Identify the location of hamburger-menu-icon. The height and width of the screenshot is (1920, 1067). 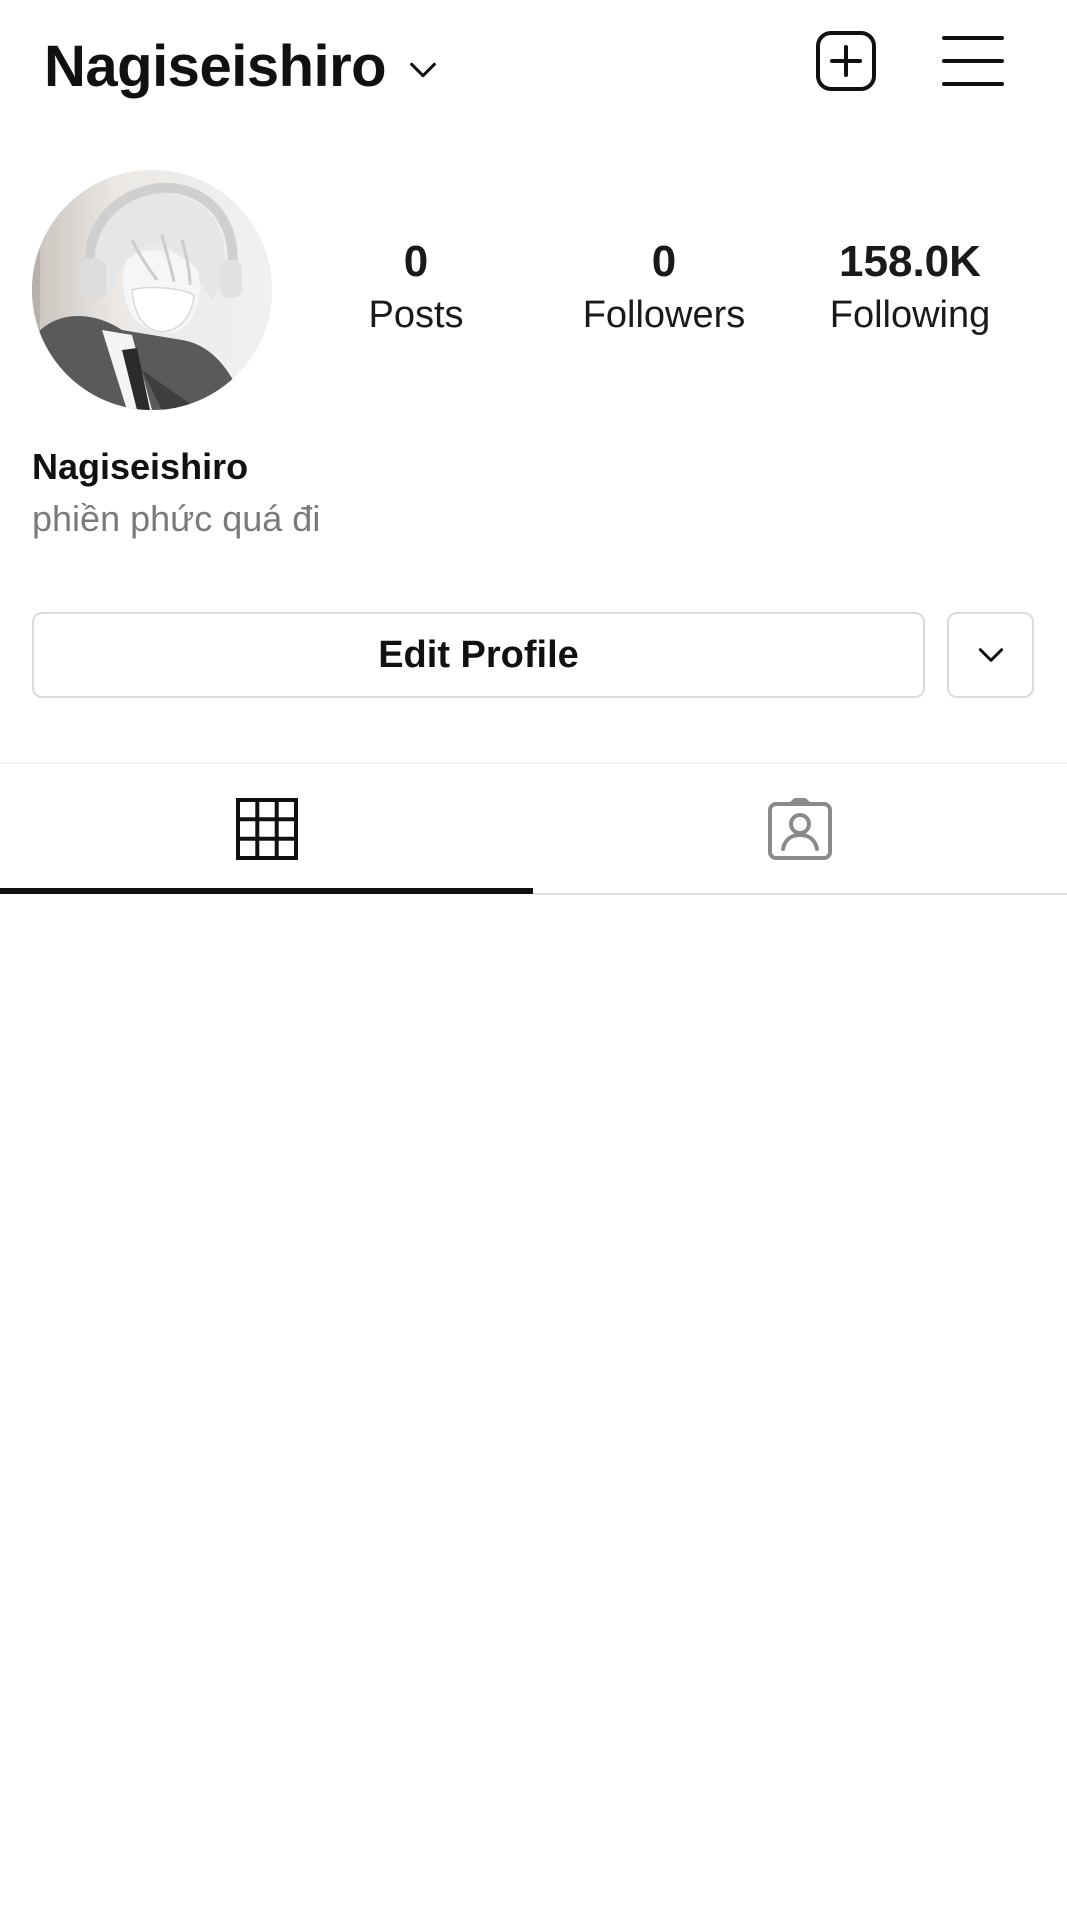
(973, 61).